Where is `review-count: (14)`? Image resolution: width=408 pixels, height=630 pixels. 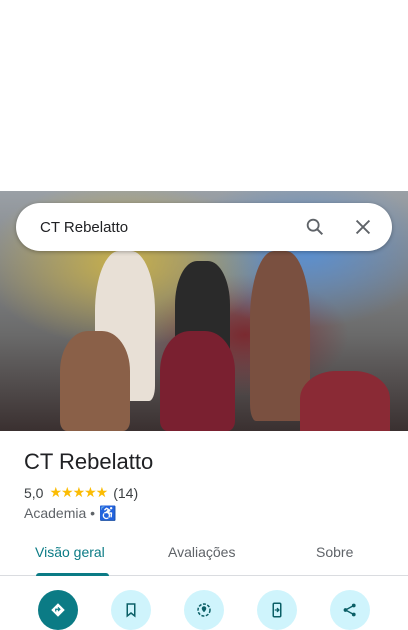 review-count: (14) is located at coordinates (125, 493).